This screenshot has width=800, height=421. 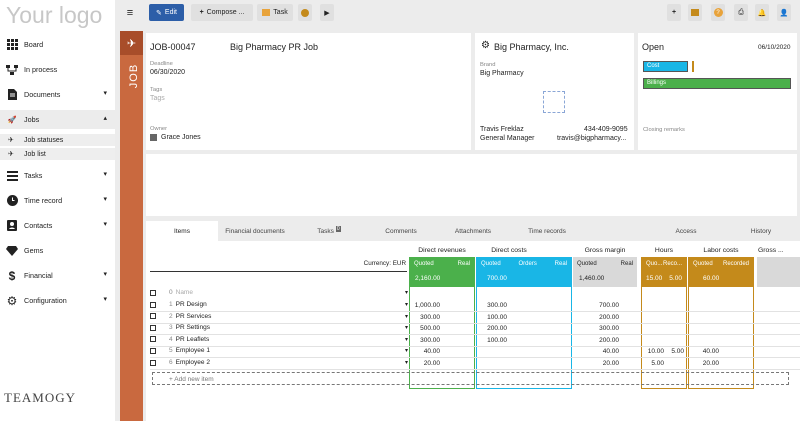 What do you see at coordinates (653, 363) in the screenshot?
I see `cell-hq: 5.00` at bounding box center [653, 363].